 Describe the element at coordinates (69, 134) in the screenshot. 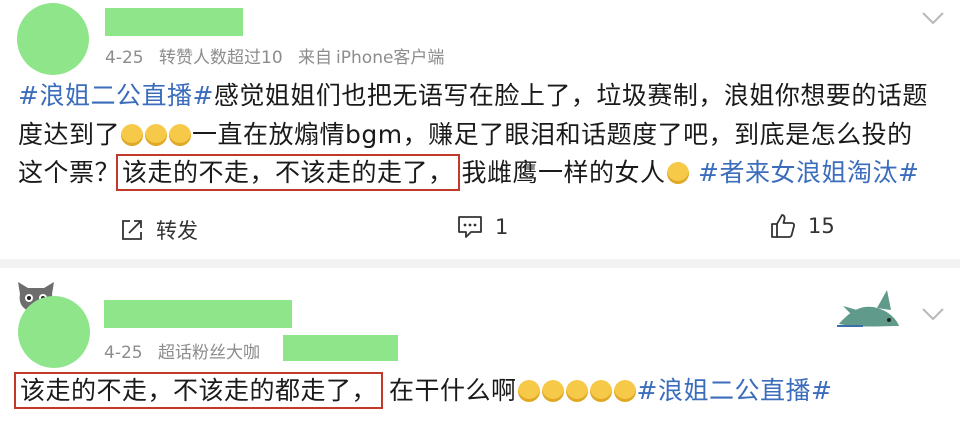

I see `post-text-segment: 度达到了` at that location.